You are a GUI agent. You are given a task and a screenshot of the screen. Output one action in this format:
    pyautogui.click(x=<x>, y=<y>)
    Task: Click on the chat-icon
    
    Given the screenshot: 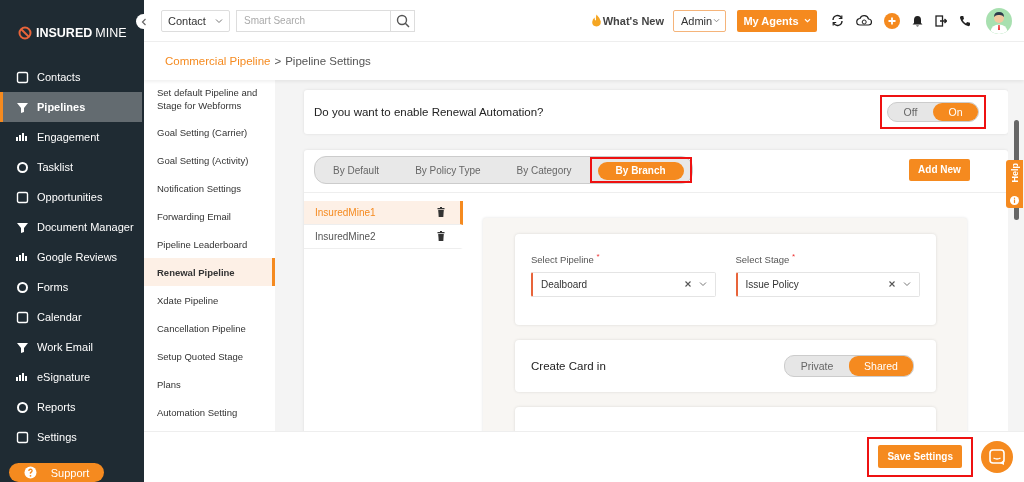 What is the action you would take?
    pyautogui.click(x=997, y=457)
    